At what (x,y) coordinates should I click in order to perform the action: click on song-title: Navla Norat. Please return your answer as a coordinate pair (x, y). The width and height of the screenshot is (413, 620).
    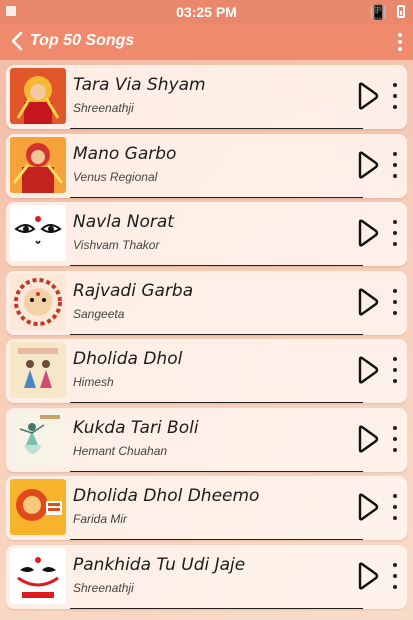
    Looking at the image, I should click on (123, 222).